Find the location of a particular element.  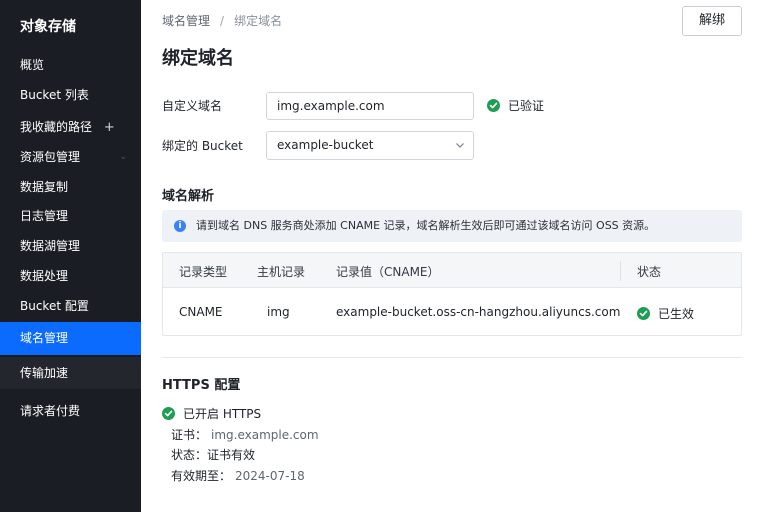

breadcrumb: 域名管理 / 绑定域名 is located at coordinates (222, 20).